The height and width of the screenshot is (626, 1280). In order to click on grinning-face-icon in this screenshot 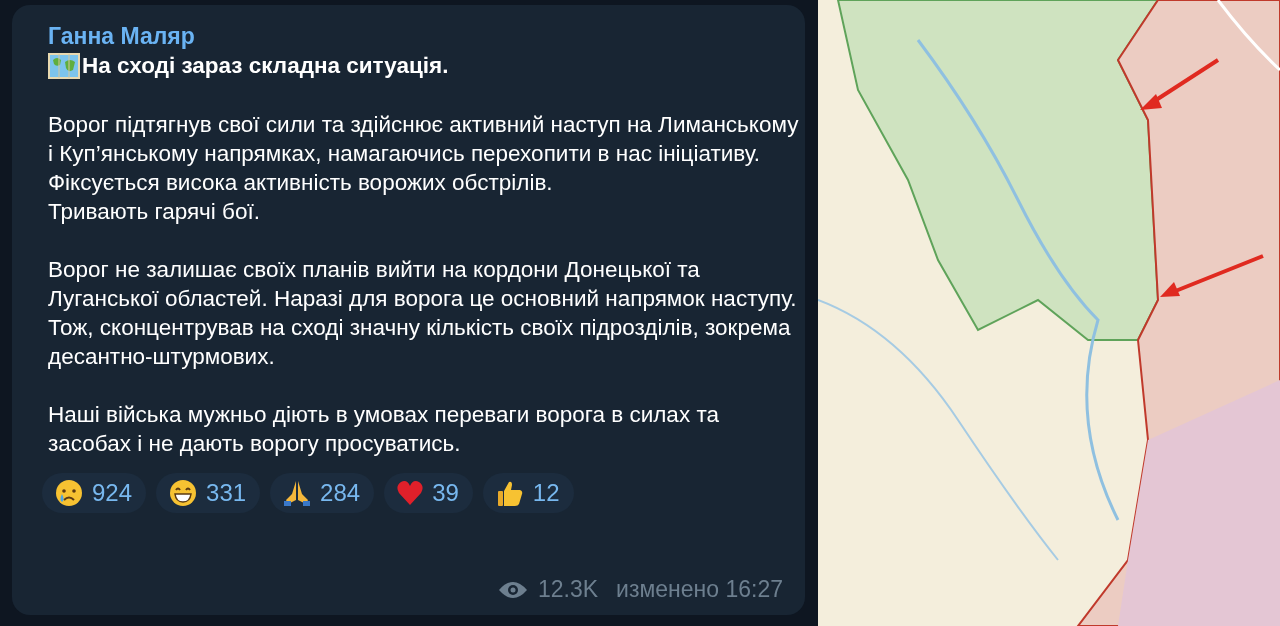, I will do `click(183, 493)`.